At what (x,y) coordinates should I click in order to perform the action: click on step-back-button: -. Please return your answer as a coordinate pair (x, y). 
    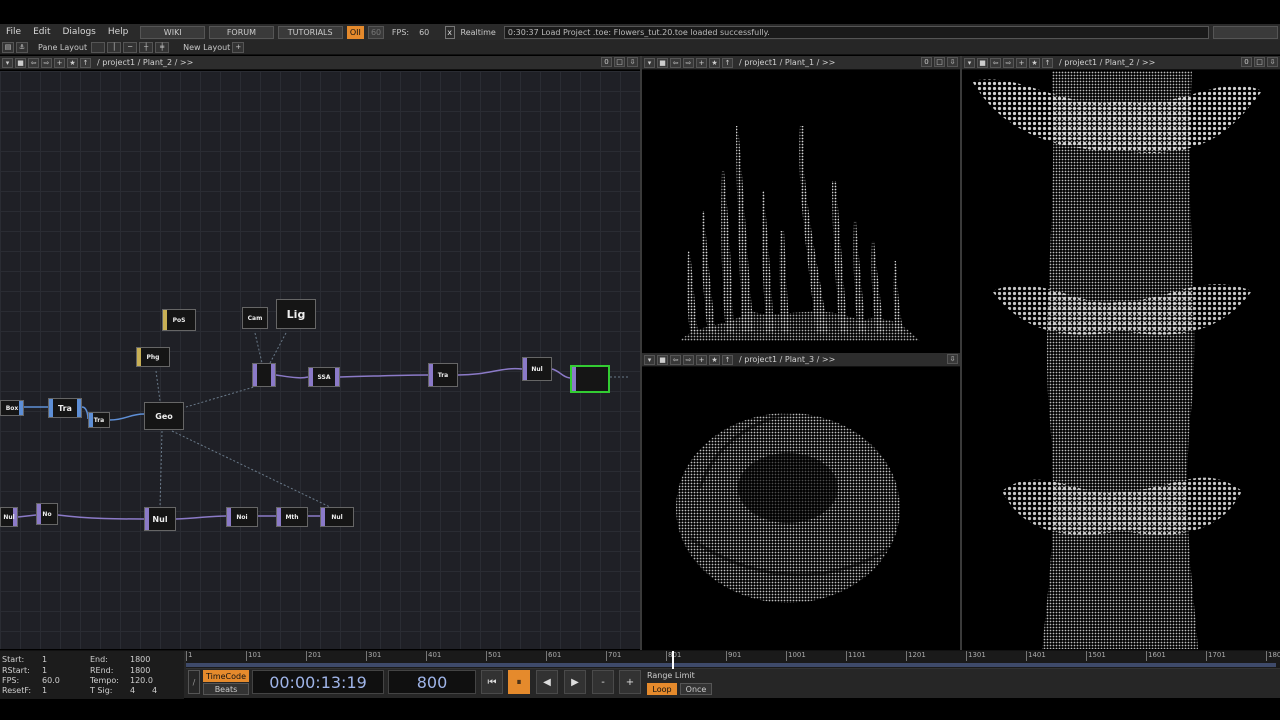
    Looking at the image, I should click on (603, 682).